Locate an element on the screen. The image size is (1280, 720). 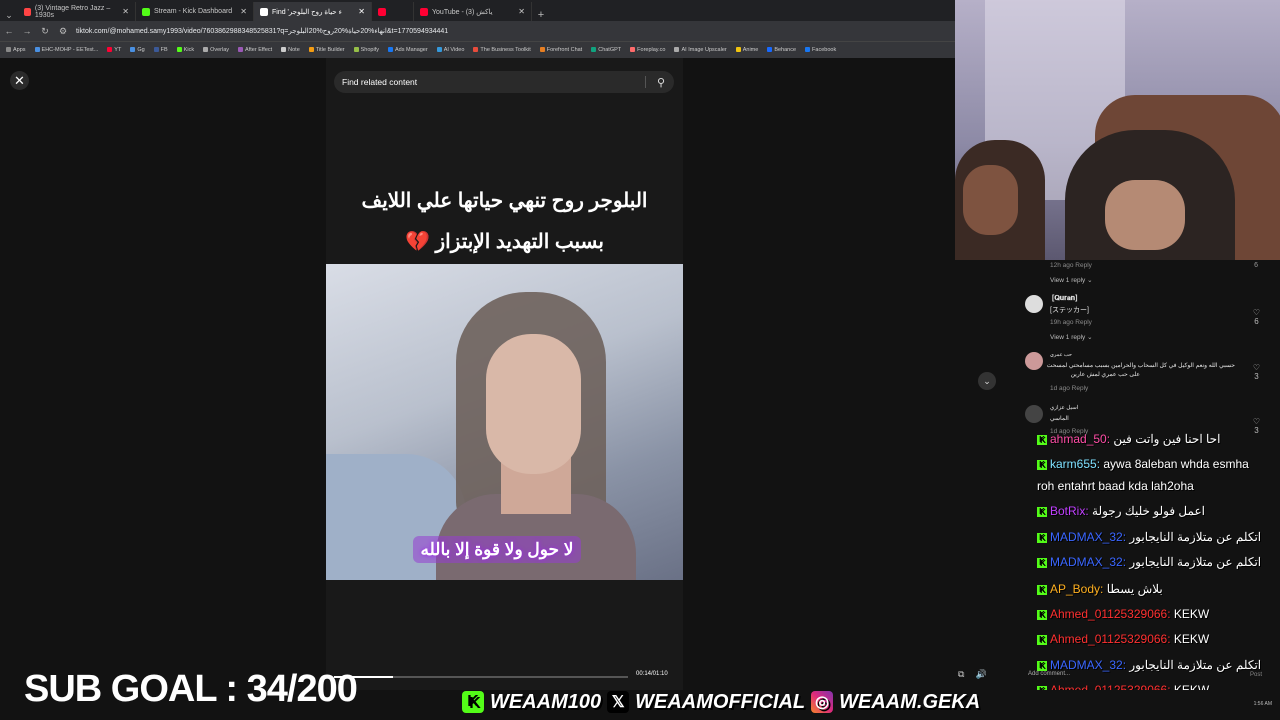
bookmark-label: Facebook is located at coordinates (824, 50).